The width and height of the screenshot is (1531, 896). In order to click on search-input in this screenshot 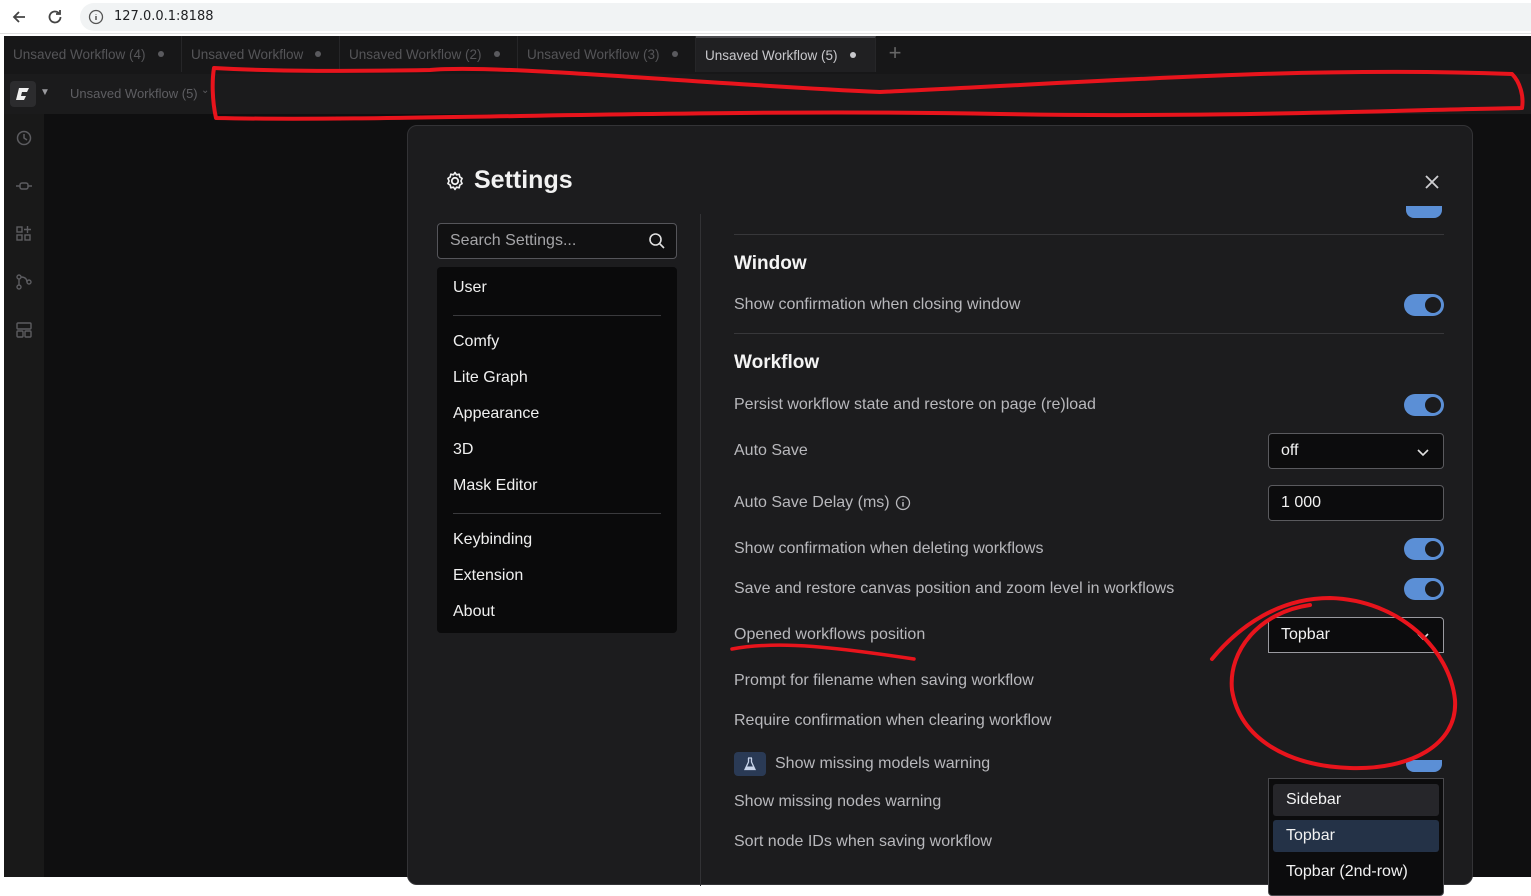, I will do `click(543, 241)`.